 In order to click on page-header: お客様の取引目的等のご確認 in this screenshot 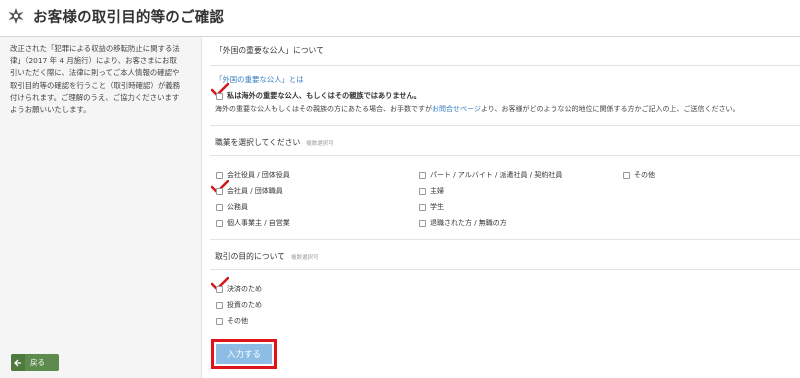, I will do `click(400, 16)`.